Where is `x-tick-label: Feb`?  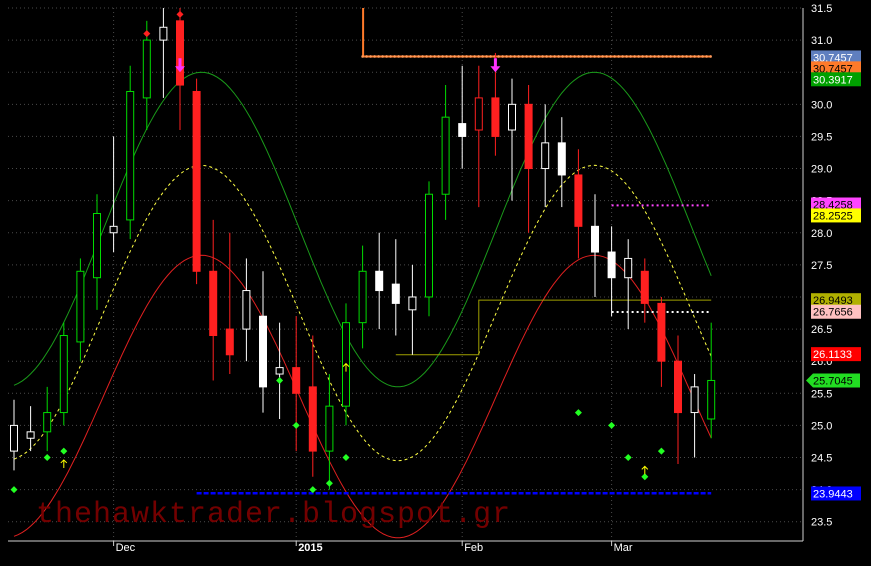
x-tick-label: Feb is located at coordinates (473, 548).